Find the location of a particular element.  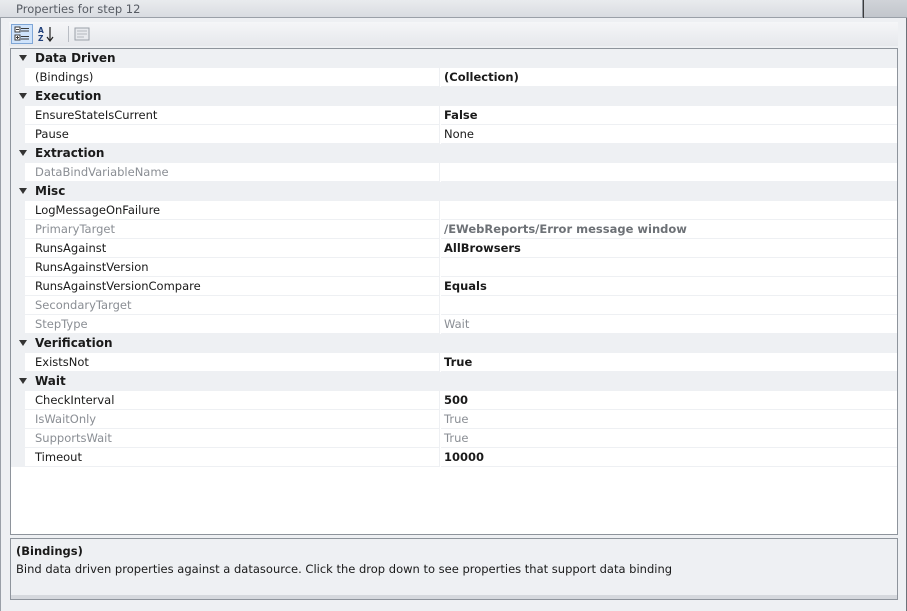

category-row: Data Driven is located at coordinates (454, 58).